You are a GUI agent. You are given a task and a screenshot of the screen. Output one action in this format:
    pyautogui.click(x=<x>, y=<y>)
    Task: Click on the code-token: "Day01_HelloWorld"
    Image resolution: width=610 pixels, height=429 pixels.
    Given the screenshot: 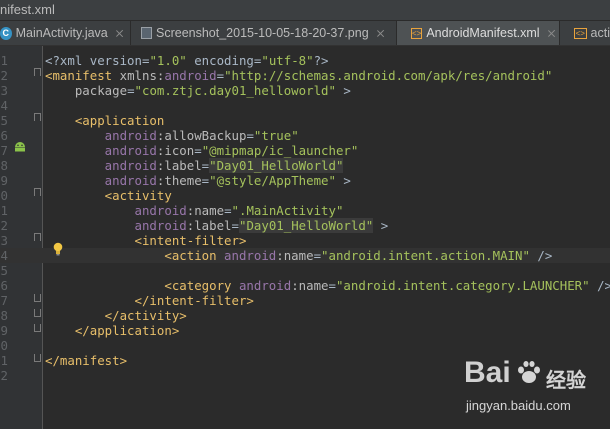 What is the action you would take?
    pyautogui.click(x=306, y=225)
    